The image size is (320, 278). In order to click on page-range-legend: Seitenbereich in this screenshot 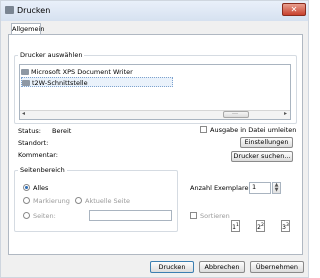, I will do `click(42, 170)`.